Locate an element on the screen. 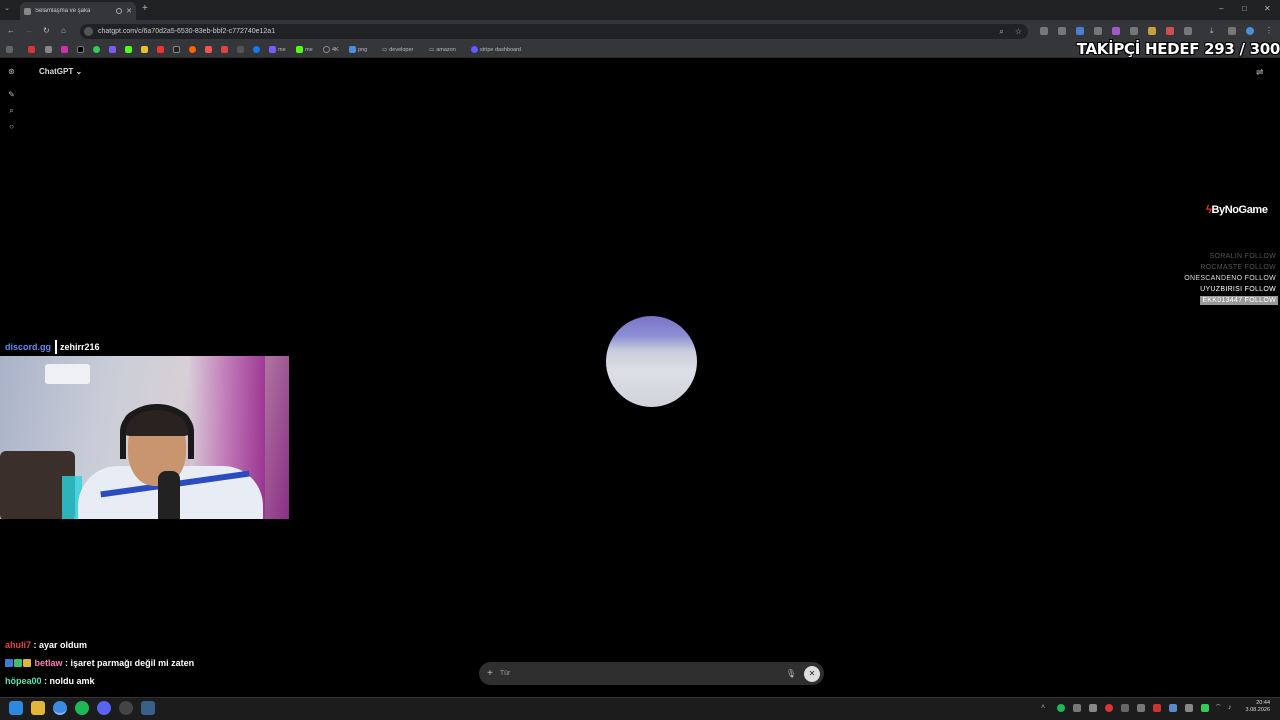 The height and width of the screenshot is (720, 1280). clock-date: 3.08.2026 is located at coordinates (1257, 710).